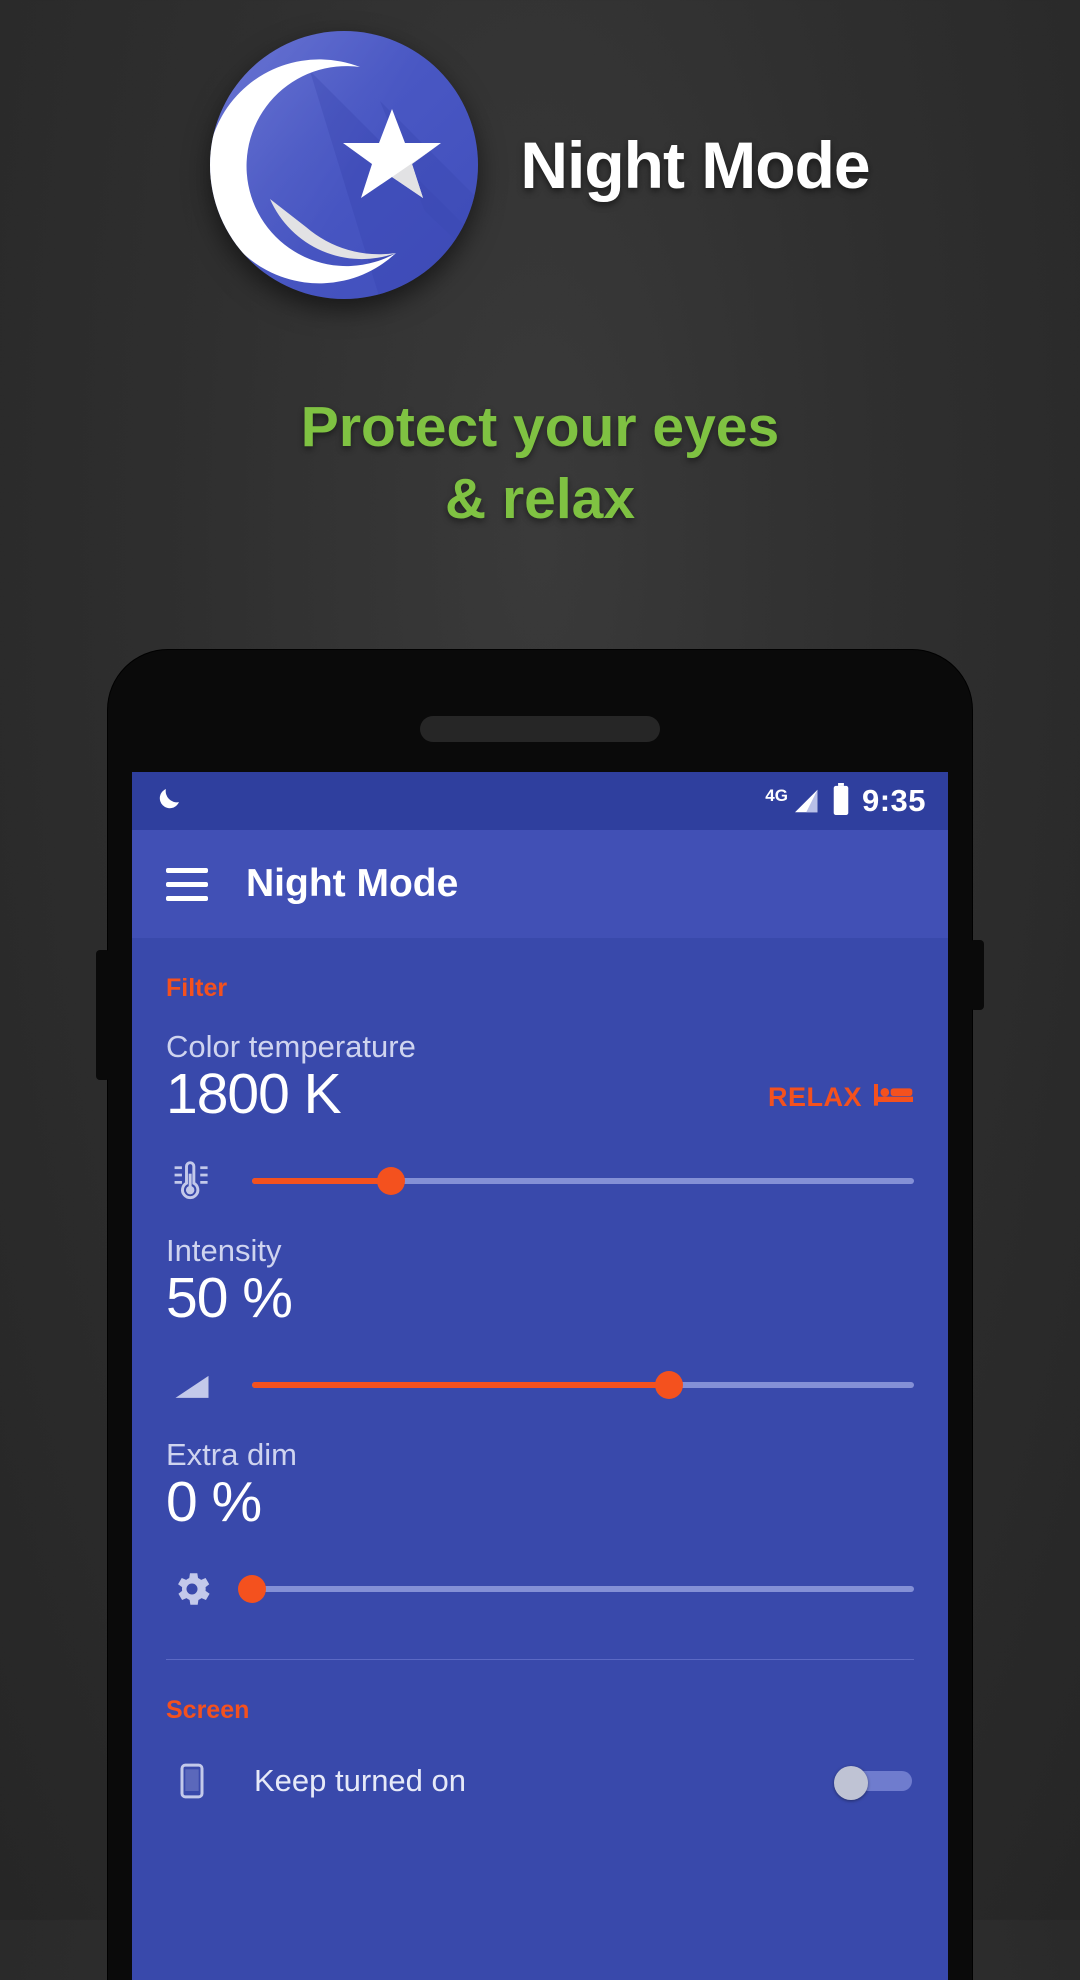  I want to click on phone-power-button, so click(977, 975).